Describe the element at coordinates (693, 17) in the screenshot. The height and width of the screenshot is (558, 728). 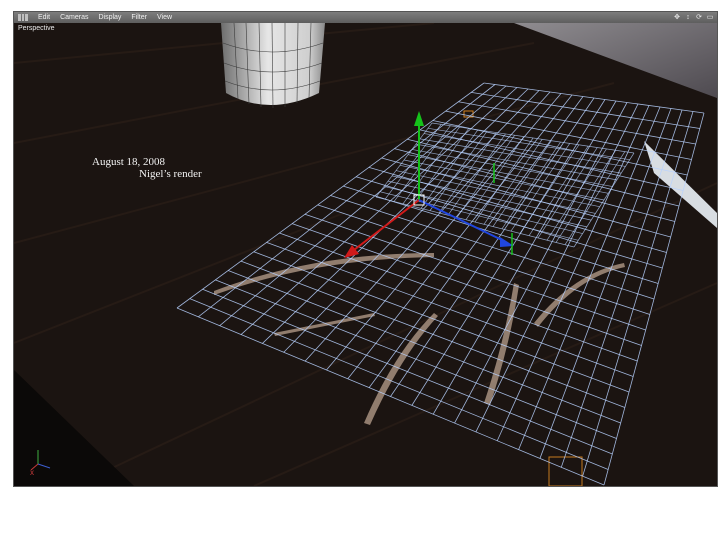
I see `viewport-nav-controls: ✥ ↕ ⟳ ▭` at that location.